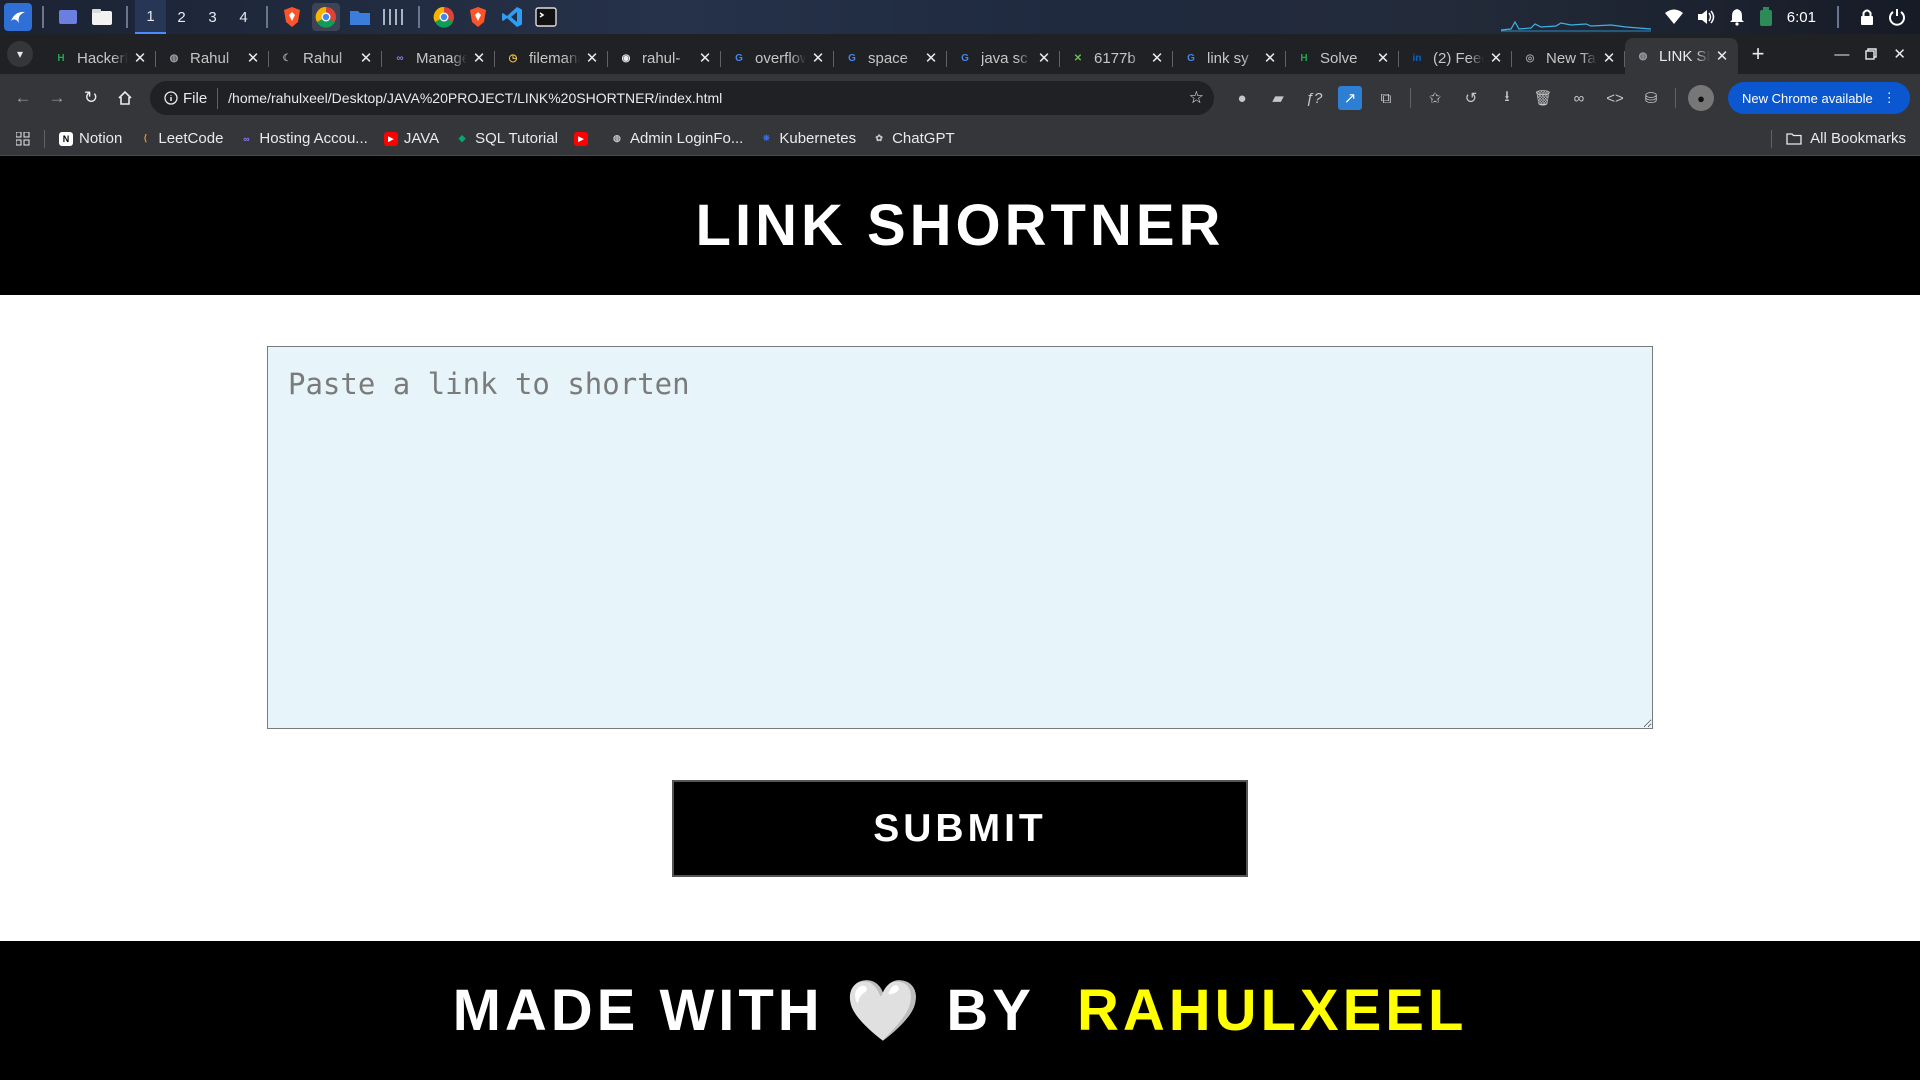 This screenshot has width=1920, height=1080. What do you see at coordinates (325, 58) in the screenshot?
I see `browser-tab: ☾ Rahul ✕` at bounding box center [325, 58].